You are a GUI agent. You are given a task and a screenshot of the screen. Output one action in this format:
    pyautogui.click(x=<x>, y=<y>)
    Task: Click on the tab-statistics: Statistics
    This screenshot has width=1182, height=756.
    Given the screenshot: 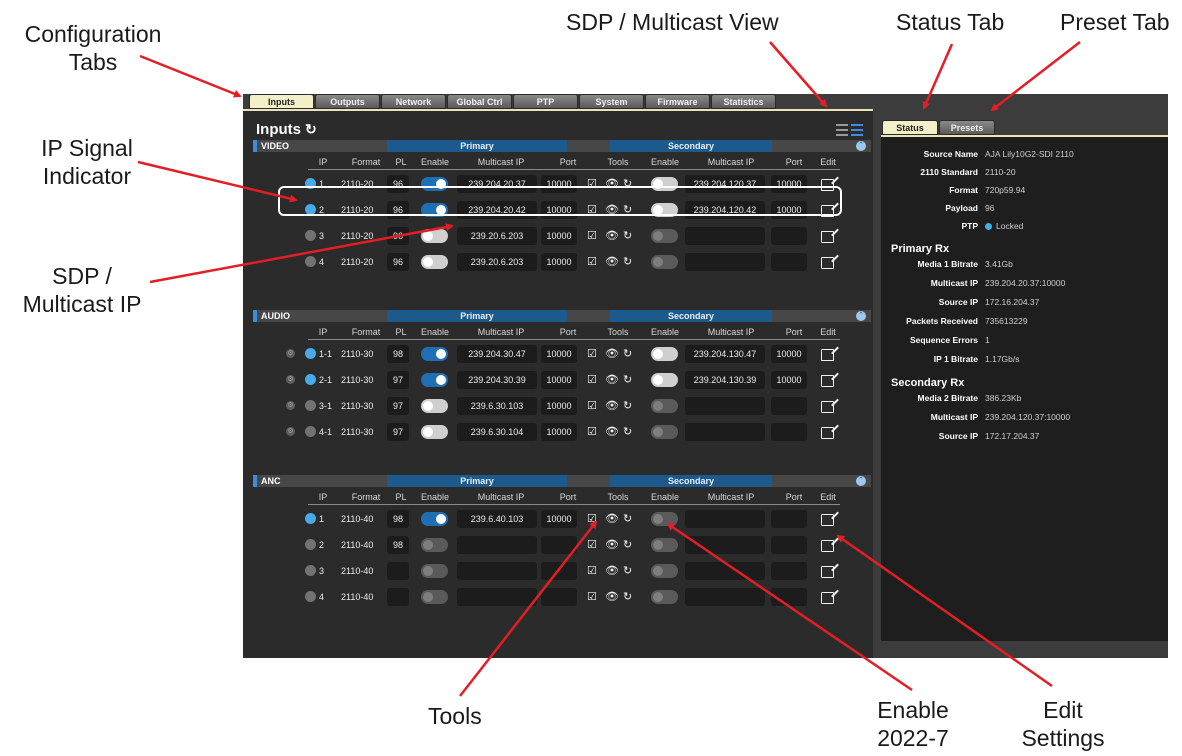 What is the action you would take?
    pyautogui.click(x=743, y=101)
    